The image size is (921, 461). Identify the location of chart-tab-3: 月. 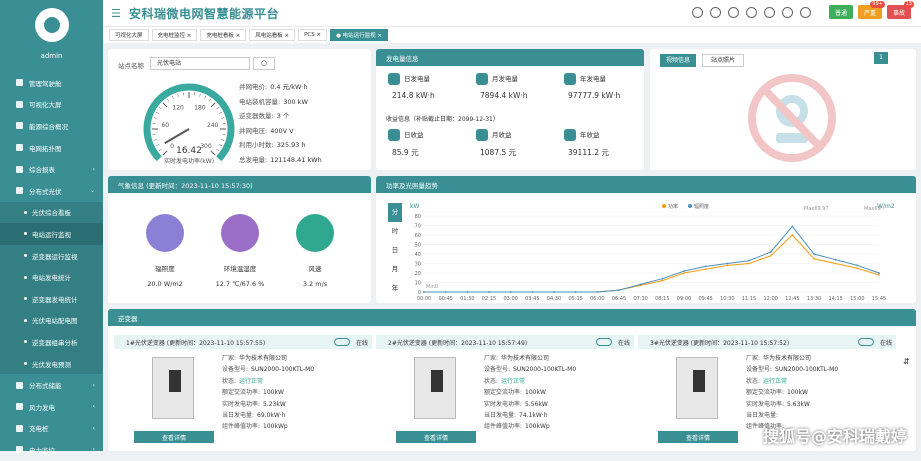
(395, 269).